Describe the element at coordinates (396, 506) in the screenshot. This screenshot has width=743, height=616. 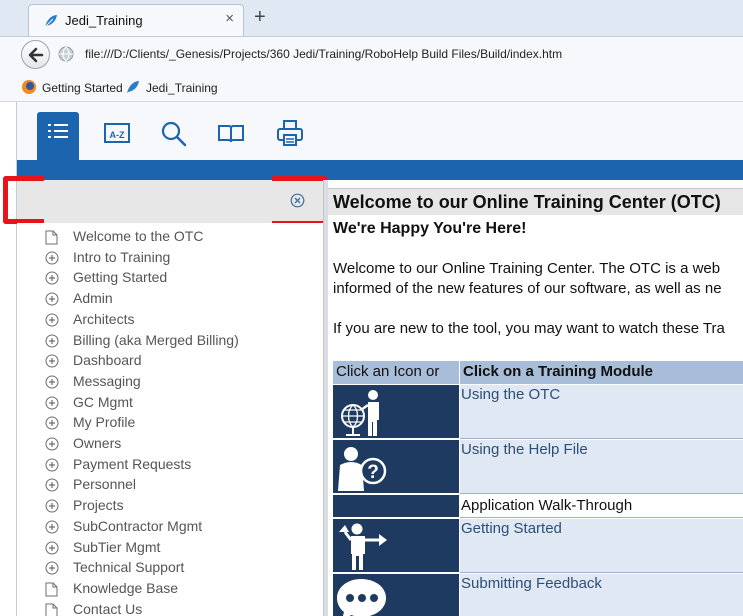
I see `section-icon-cell` at that location.